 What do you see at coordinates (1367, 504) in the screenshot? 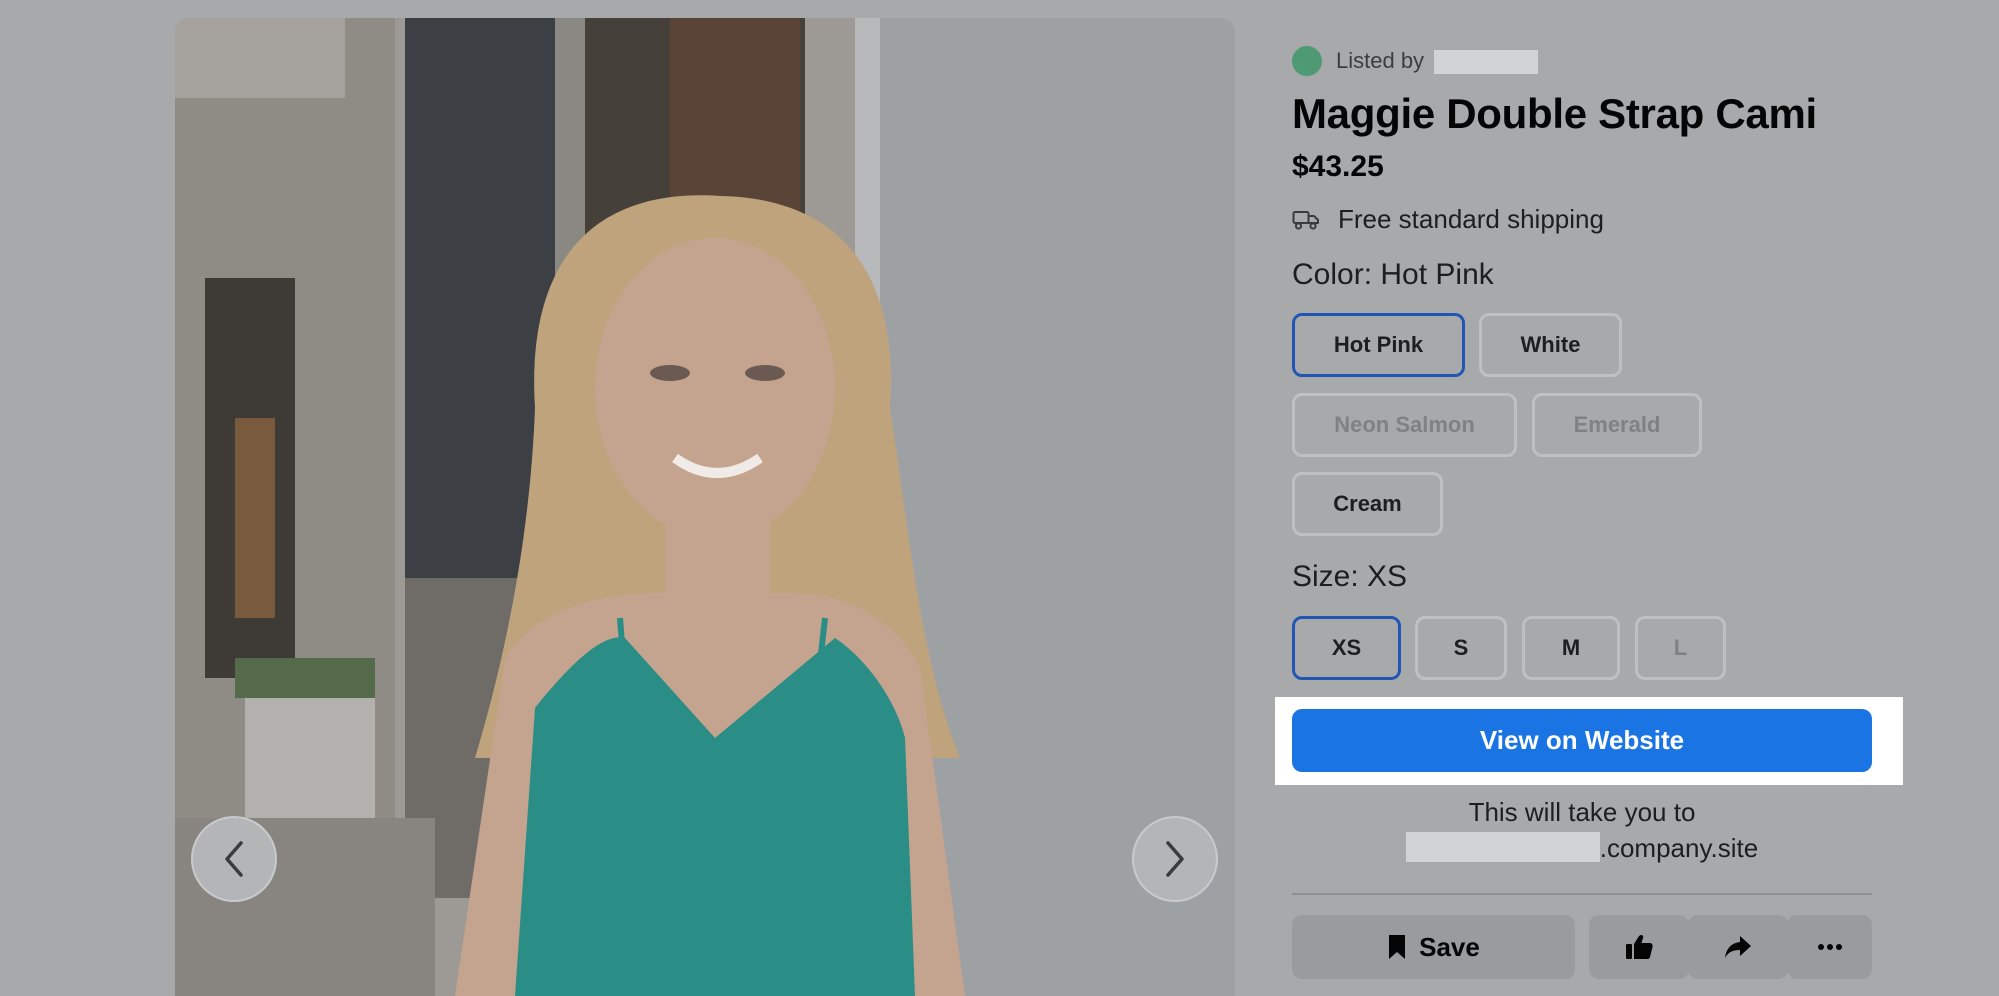
I see `color-option-cream: Cream` at bounding box center [1367, 504].